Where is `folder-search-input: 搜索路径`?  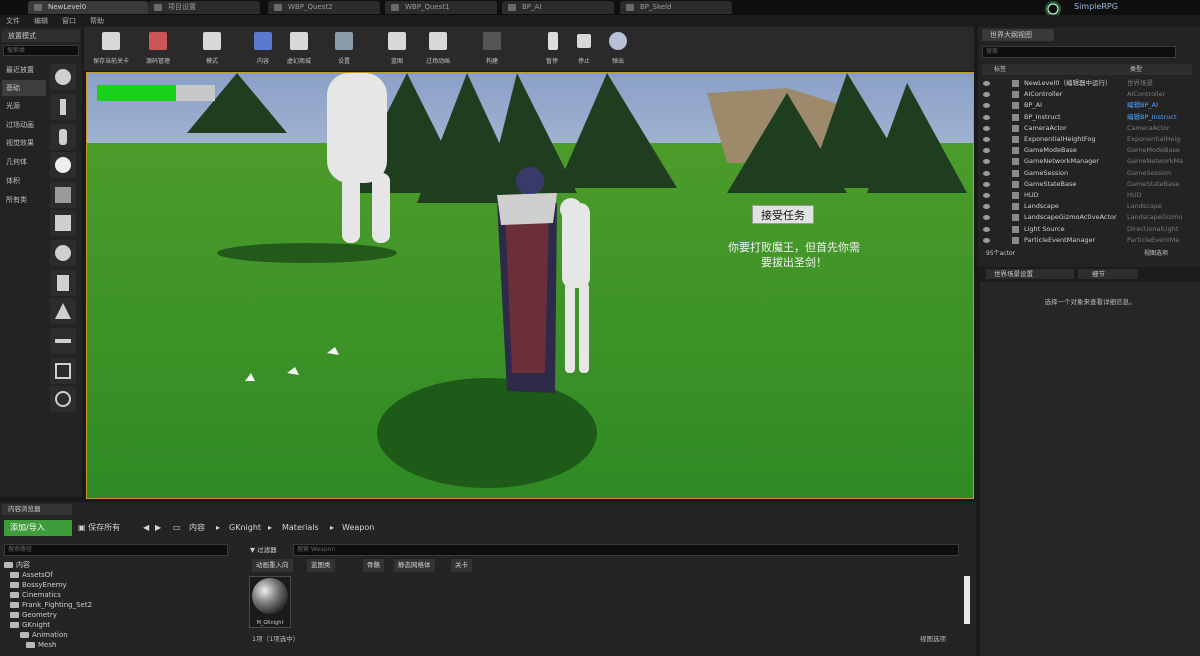 folder-search-input: 搜索路径 is located at coordinates (116, 550).